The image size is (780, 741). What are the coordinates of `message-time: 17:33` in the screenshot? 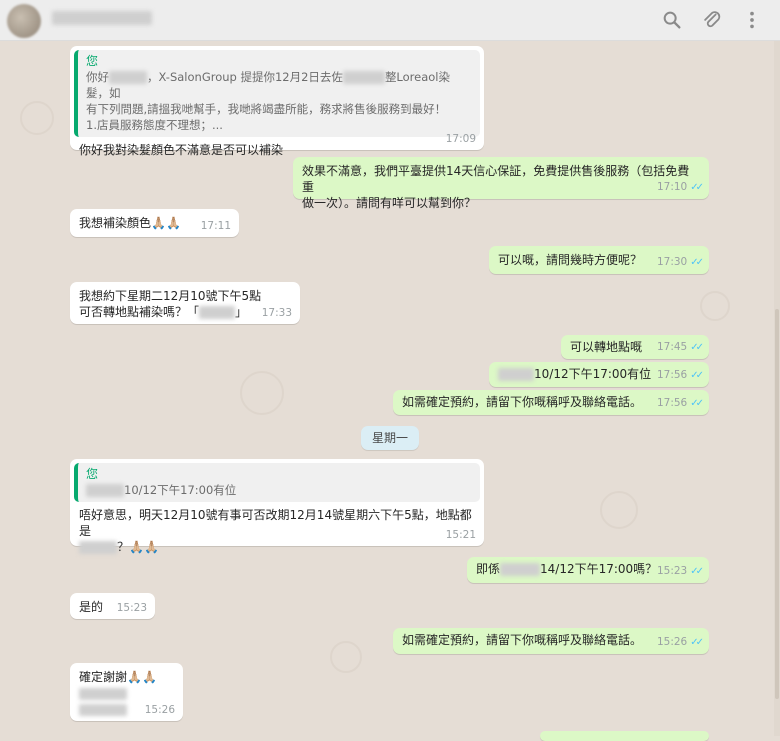 It's located at (276, 313).